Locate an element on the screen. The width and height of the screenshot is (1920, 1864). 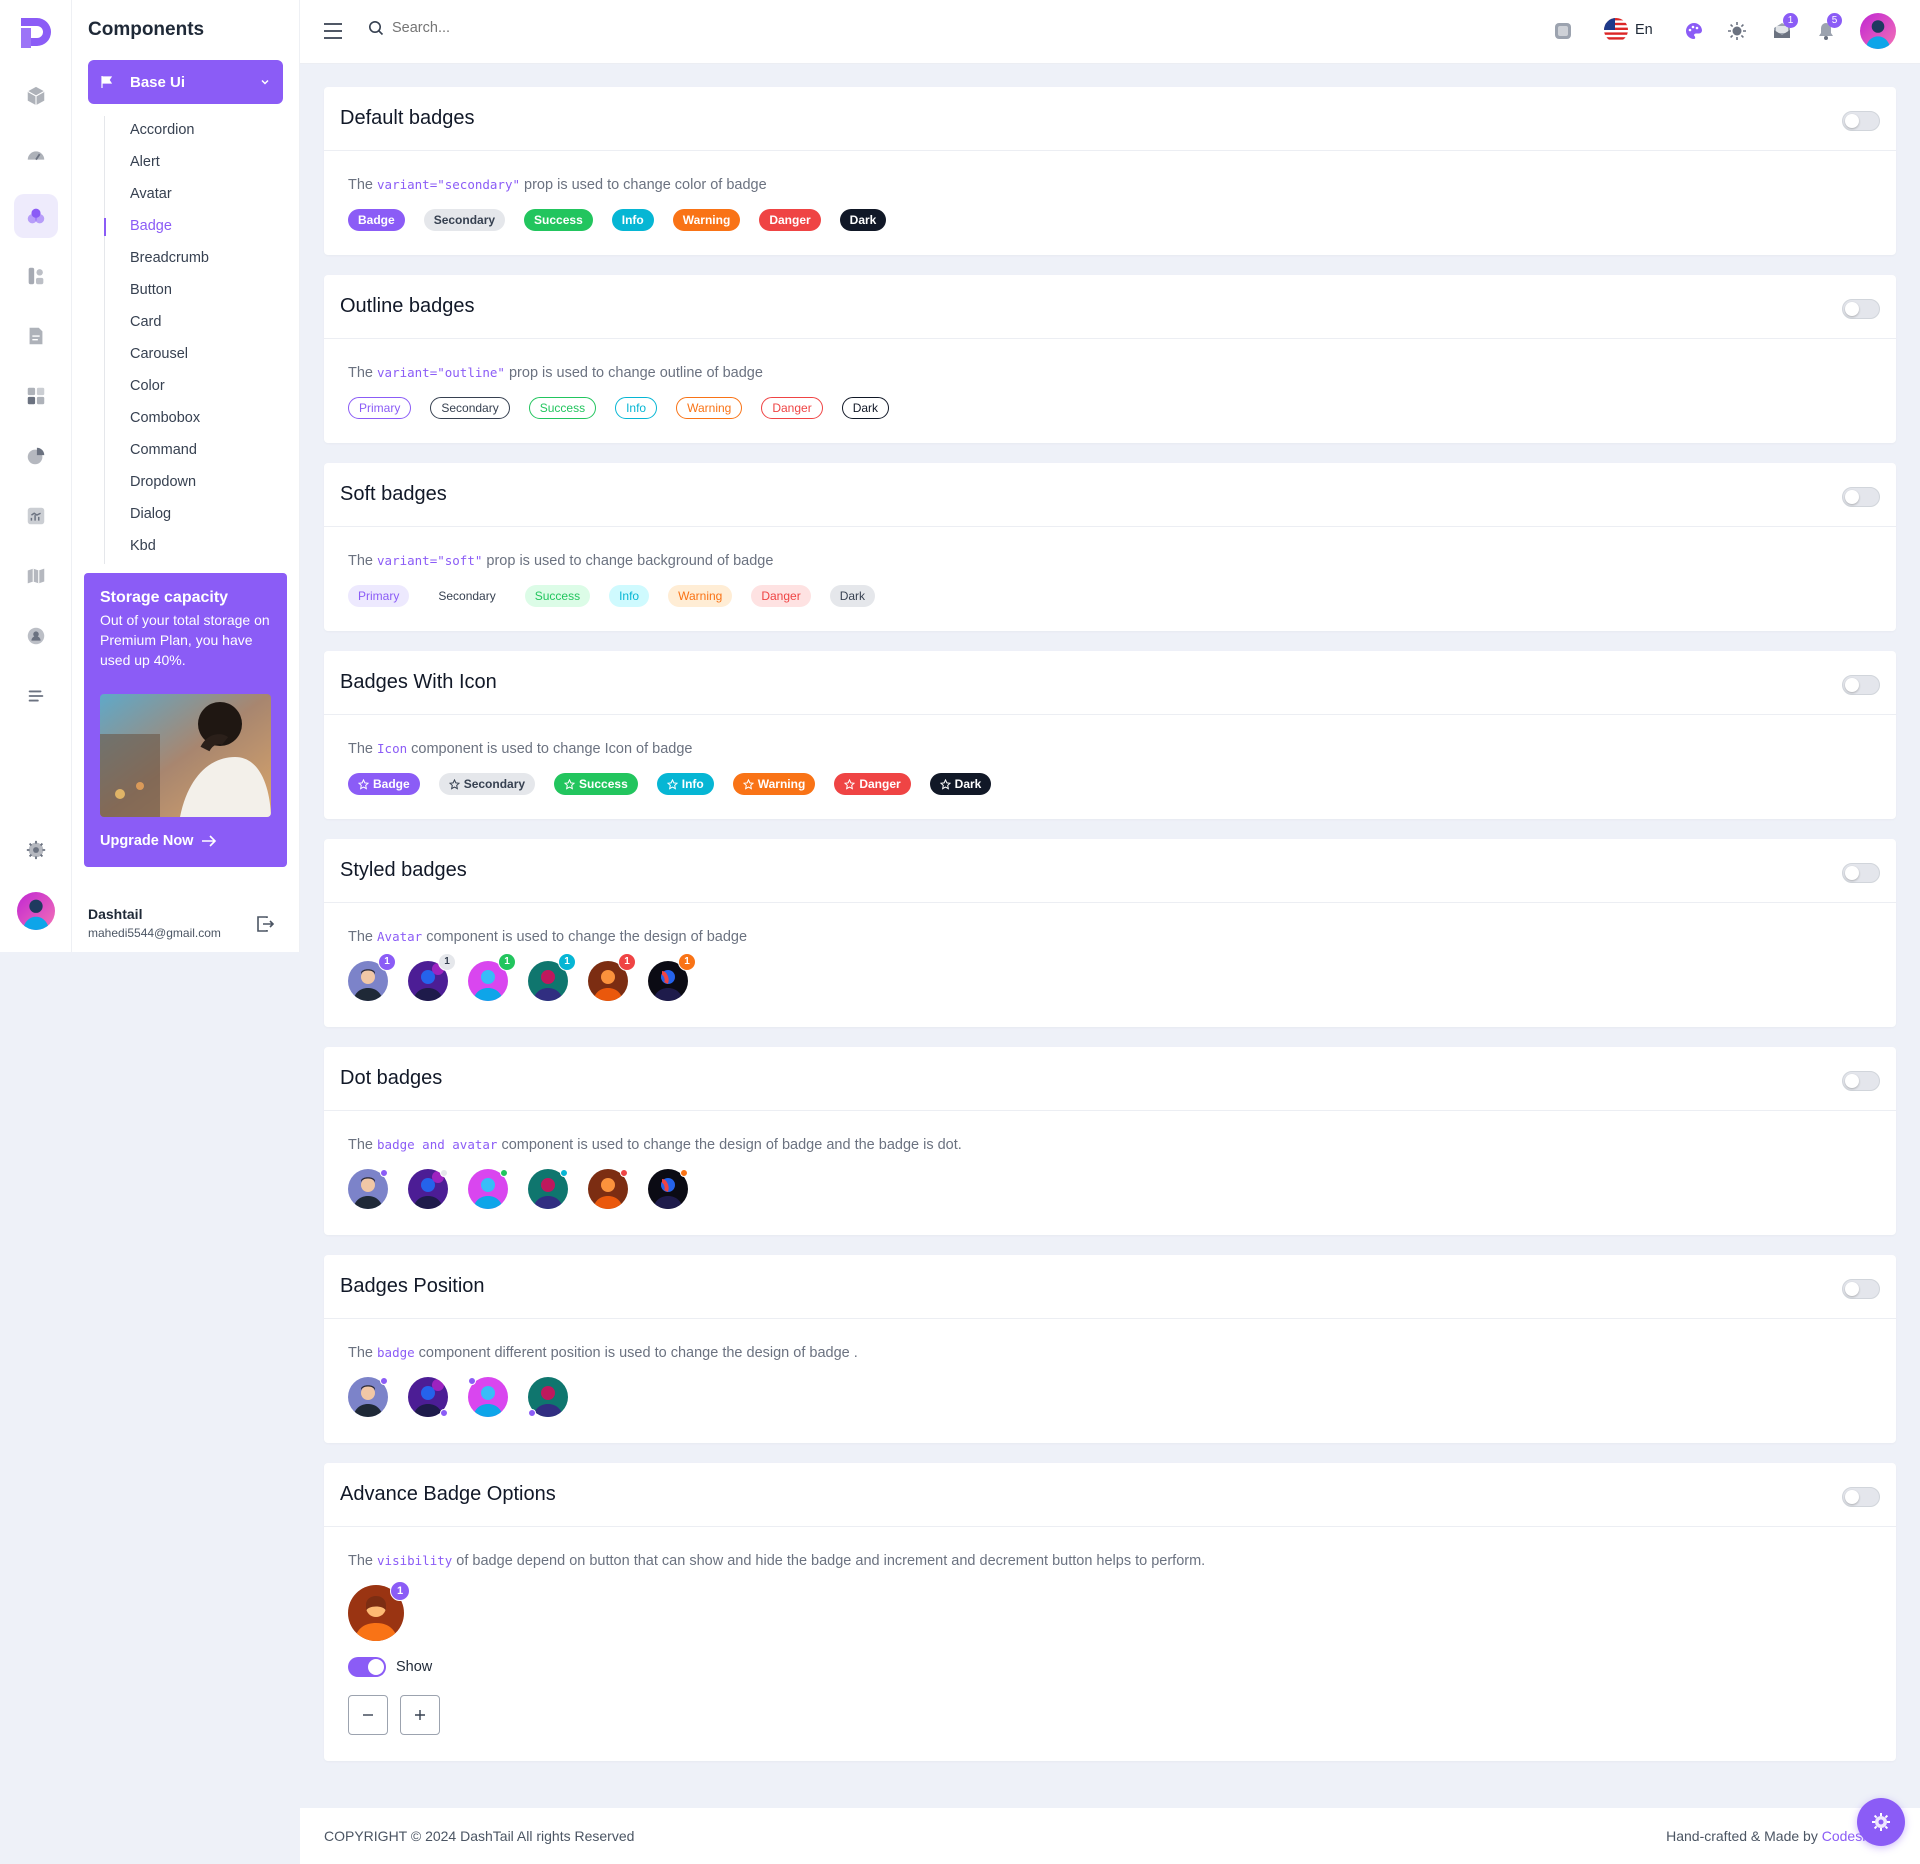
sidebar-item-carousel: Carousel is located at coordinates (194, 356).